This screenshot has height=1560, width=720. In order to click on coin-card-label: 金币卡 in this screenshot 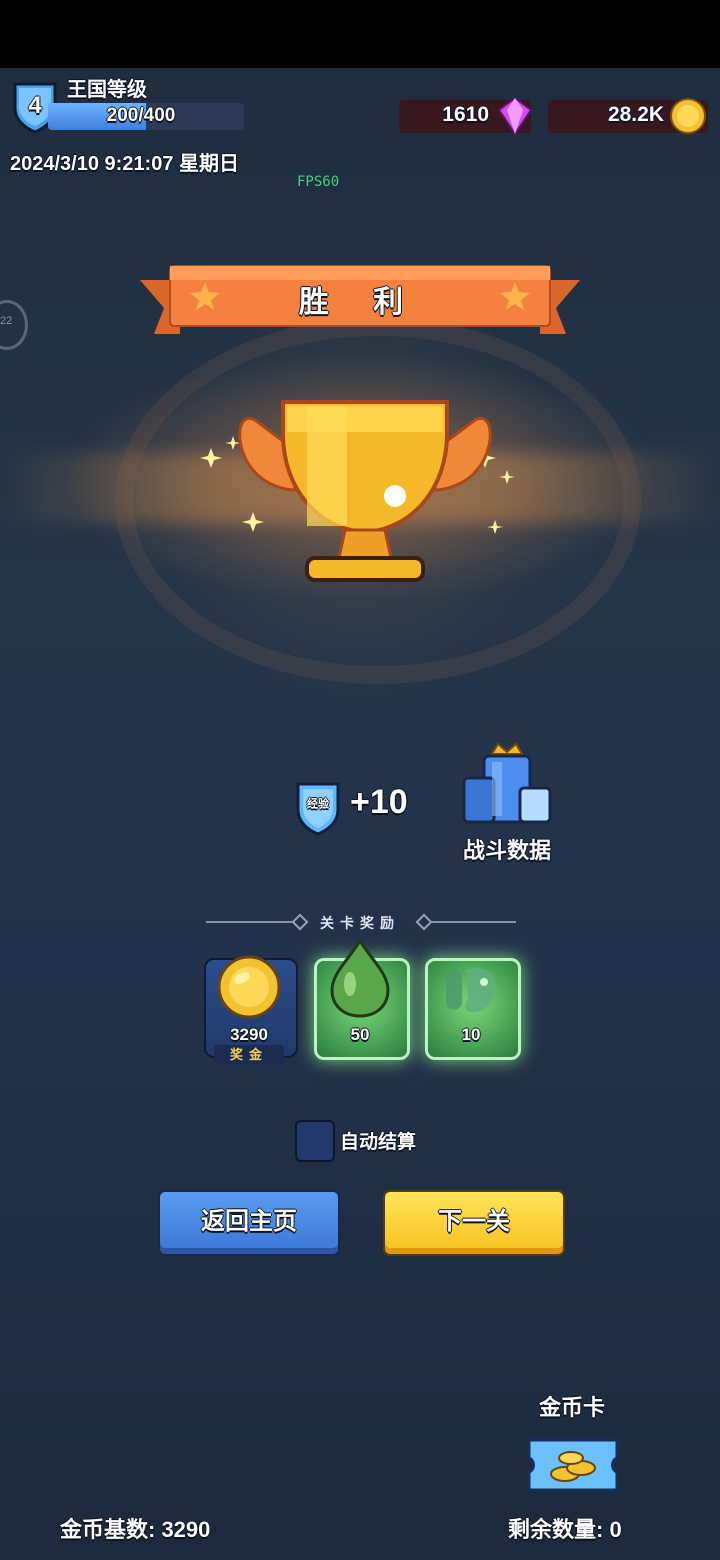, I will do `click(571, 1407)`.